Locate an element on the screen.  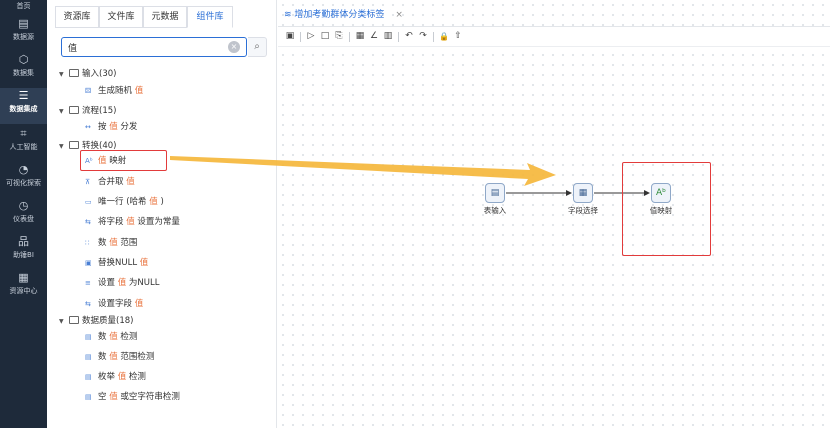
tab-document: ≋ 增加考勤群体分类标签 × is located at coordinates (346, 15).